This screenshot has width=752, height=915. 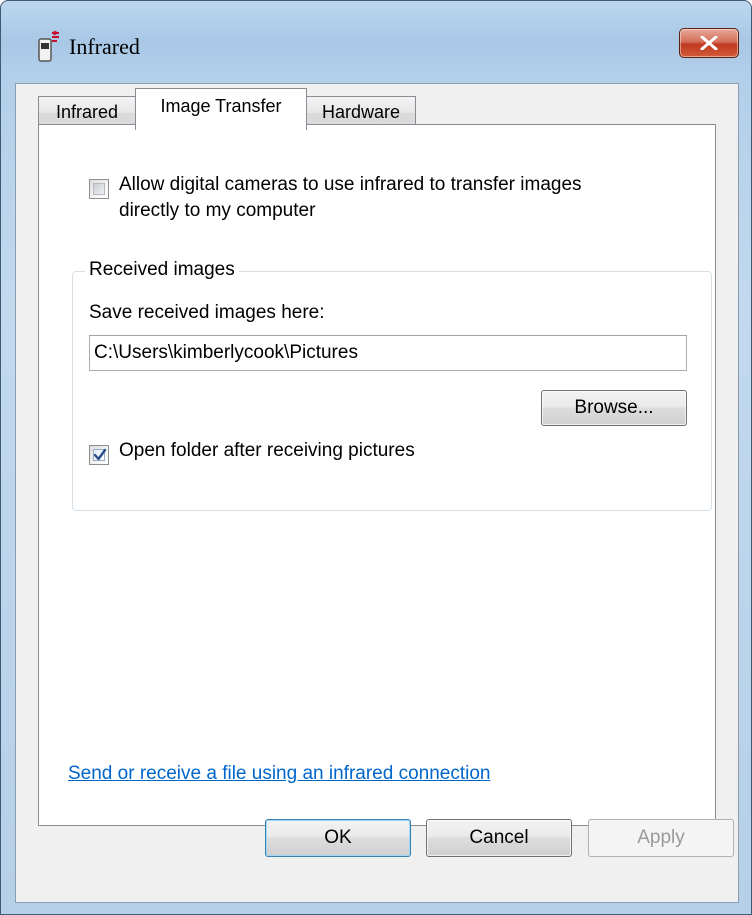 What do you see at coordinates (207, 312) in the screenshot?
I see `save-location-label: Save received images here:` at bounding box center [207, 312].